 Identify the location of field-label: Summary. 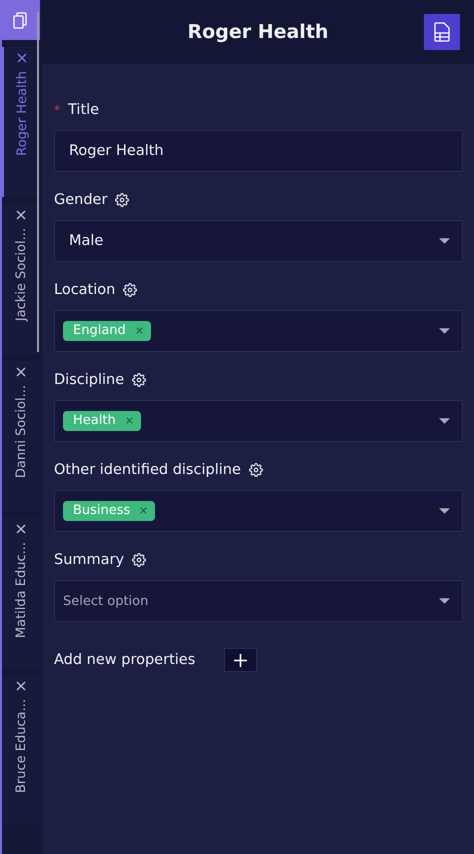
(89, 560).